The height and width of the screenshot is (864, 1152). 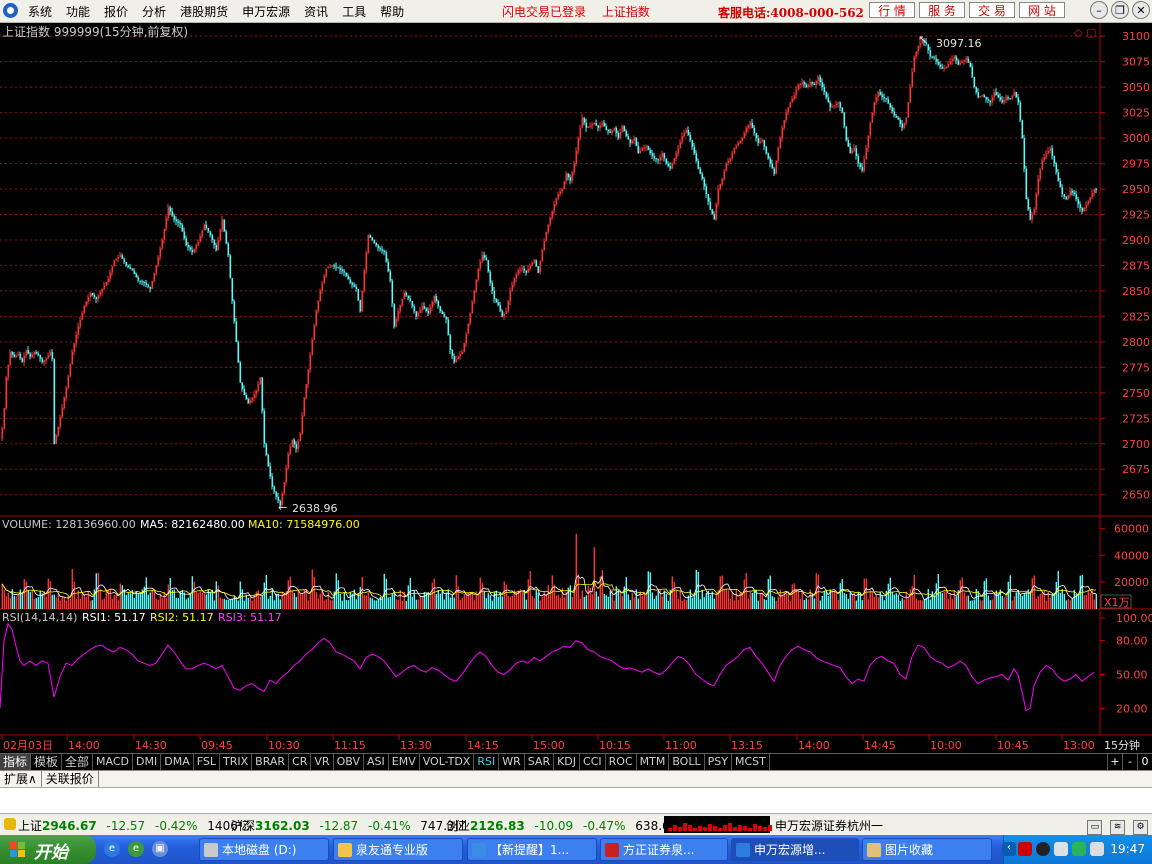 I want to click on indicator-tab-21: MTM, so click(x=653, y=762).